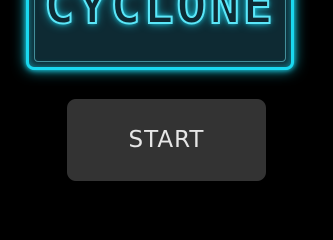  I want to click on game-title: CYCLONE, so click(159, 17).